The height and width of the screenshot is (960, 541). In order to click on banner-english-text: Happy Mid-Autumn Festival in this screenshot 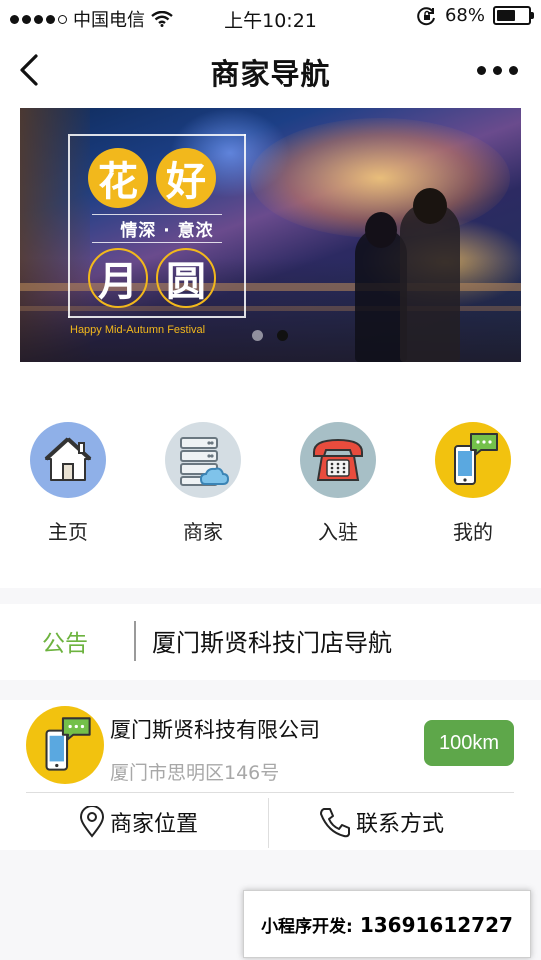, I will do `click(138, 330)`.